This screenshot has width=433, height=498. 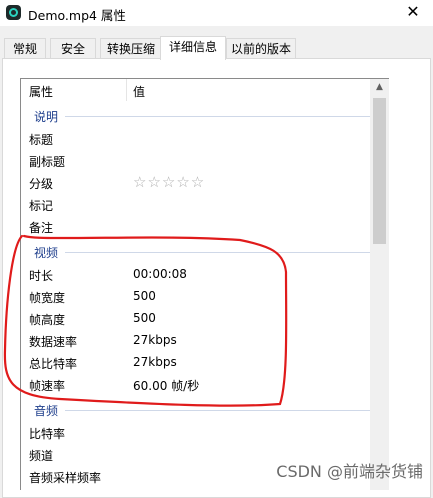 I want to click on window-title: Demo.mp4 属性, so click(x=77, y=15).